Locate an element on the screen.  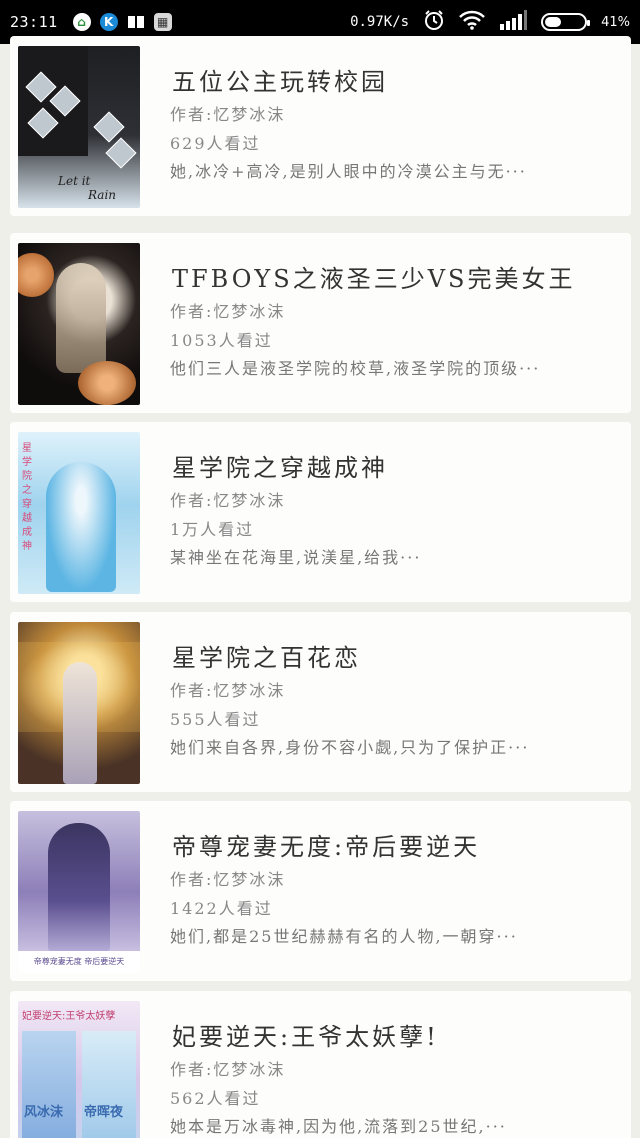
clock: 23:11 is located at coordinates (34, 22).